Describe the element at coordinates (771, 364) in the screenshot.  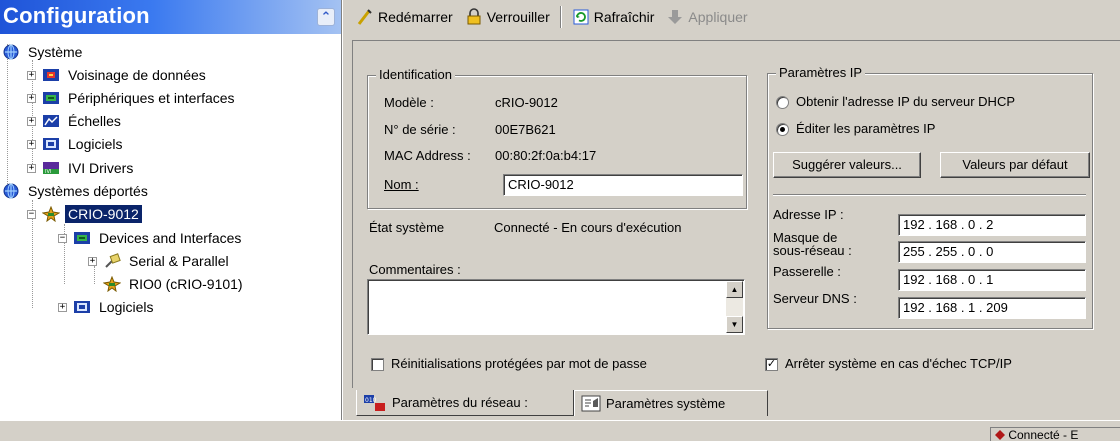
I see `halt-on-tcp-fail-checkbox: ✓` at that location.